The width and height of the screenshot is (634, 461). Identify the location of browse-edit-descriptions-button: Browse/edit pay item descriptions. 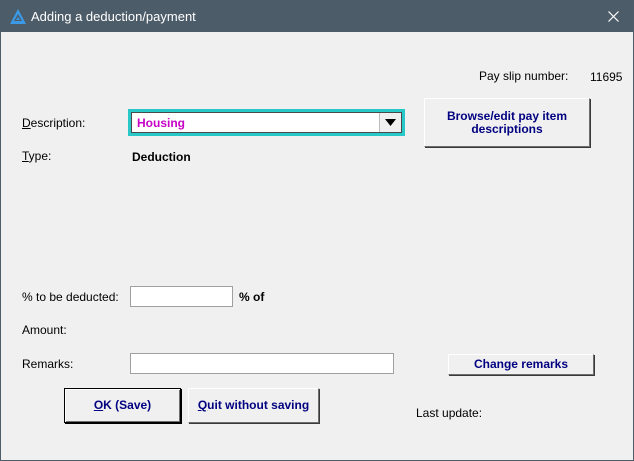
(507, 122).